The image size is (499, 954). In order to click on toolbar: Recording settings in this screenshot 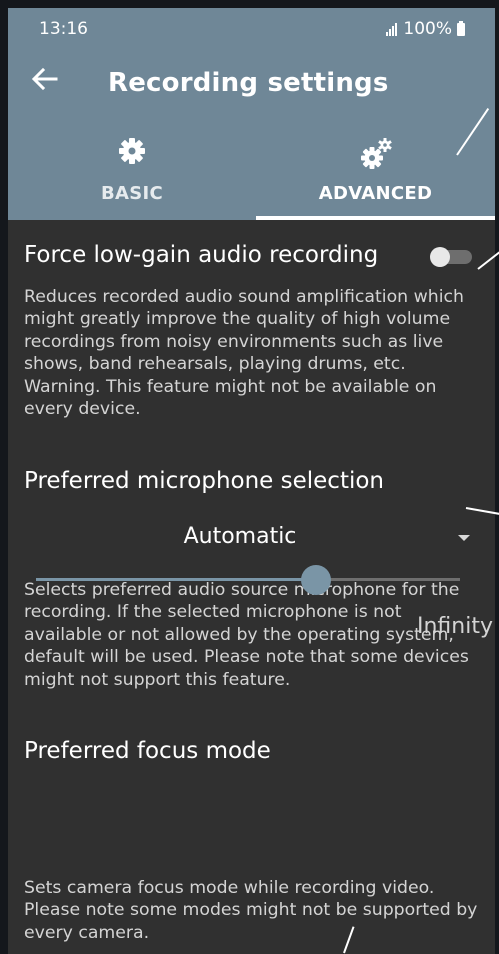, I will do `click(251, 82)`.